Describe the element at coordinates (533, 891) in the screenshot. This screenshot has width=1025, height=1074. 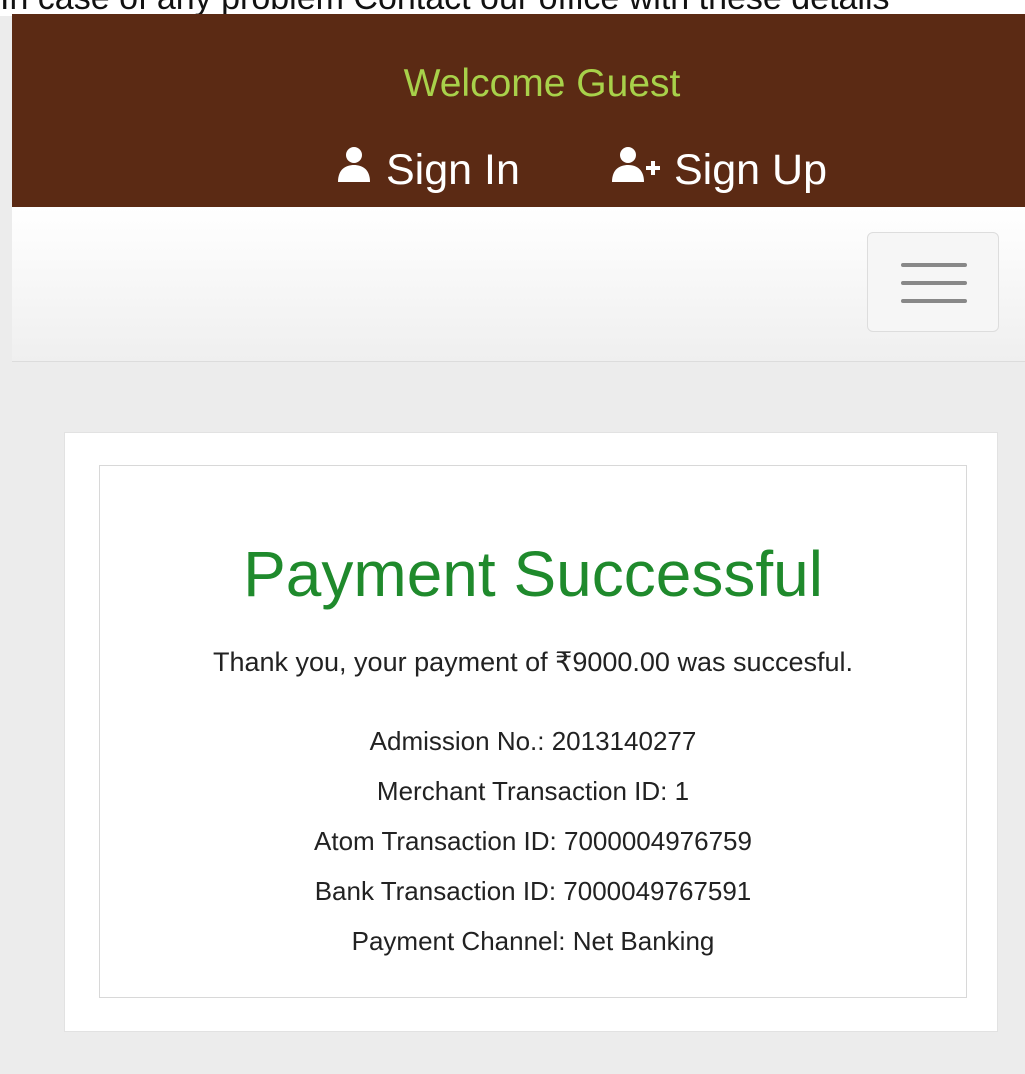
I see `bank-transaction-id: Bank Transaction ID: 7000049767591` at that location.